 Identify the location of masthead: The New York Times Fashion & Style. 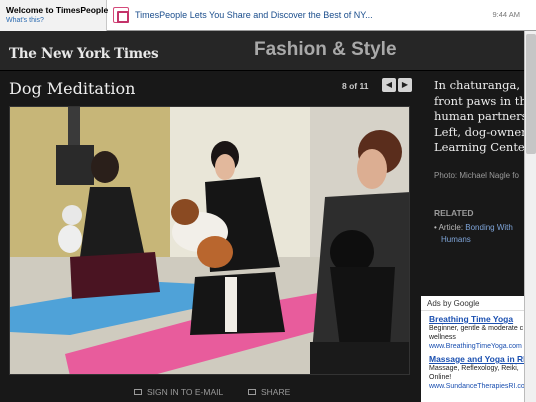
(262, 51).